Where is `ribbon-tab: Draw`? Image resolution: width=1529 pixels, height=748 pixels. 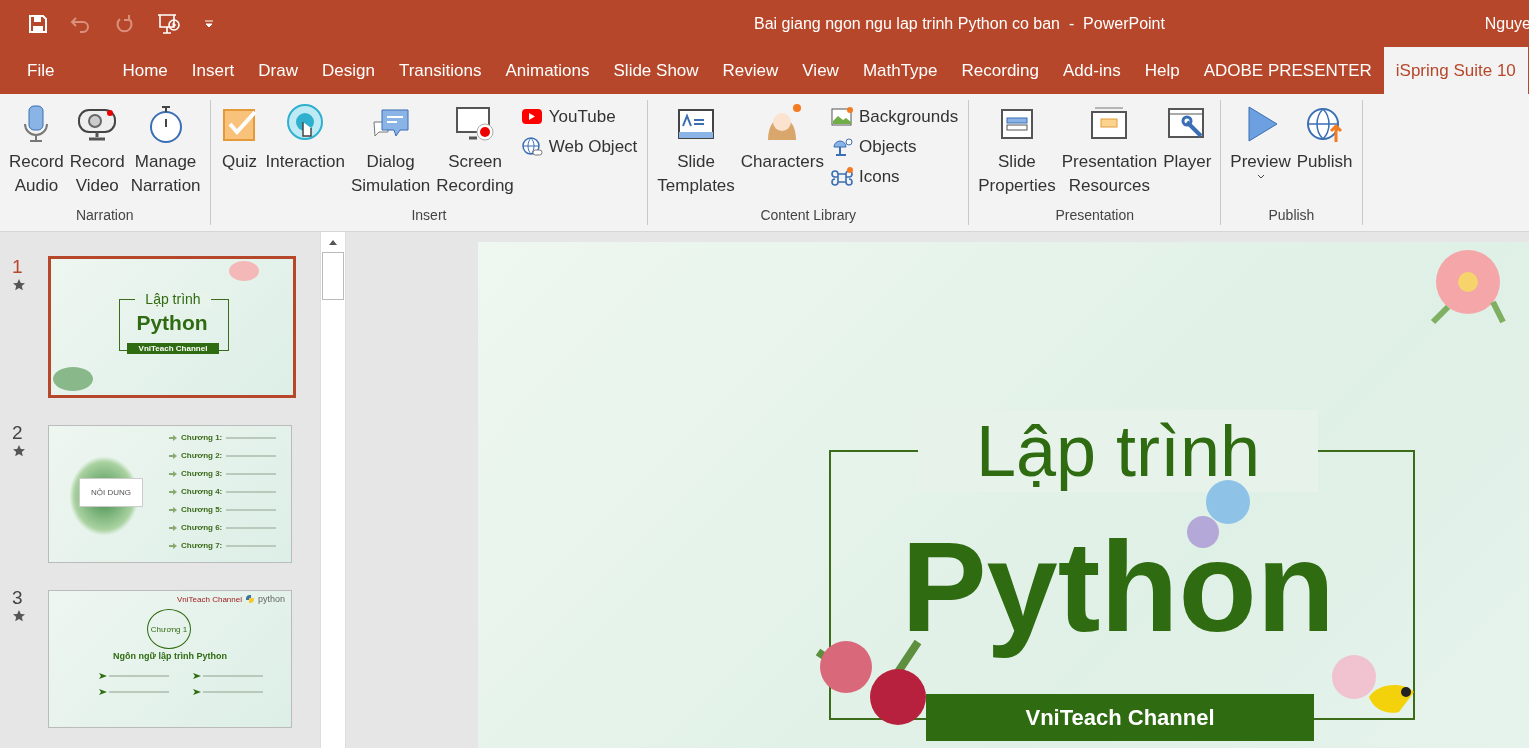
ribbon-tab: Draw is located at coordinates (278, 70).